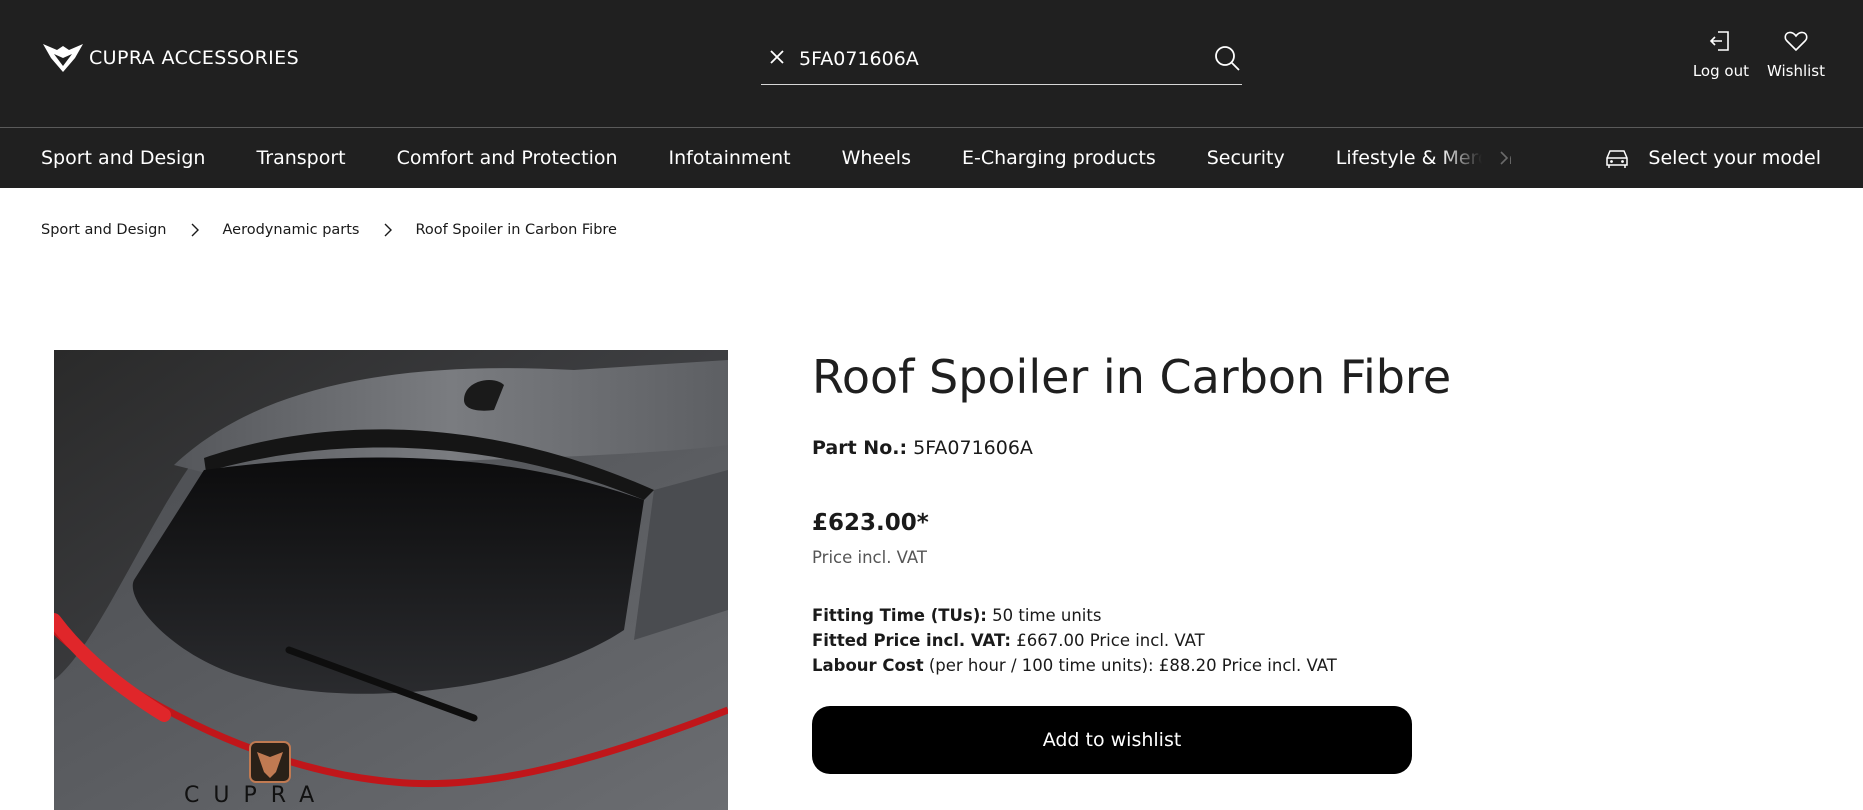 The image size is (1863, 810). What do you see at coordinates (1059, 158) in the screenshot?
I see `nav-item-e-charging: E-Charging products` at bounding box center [1059, 158].